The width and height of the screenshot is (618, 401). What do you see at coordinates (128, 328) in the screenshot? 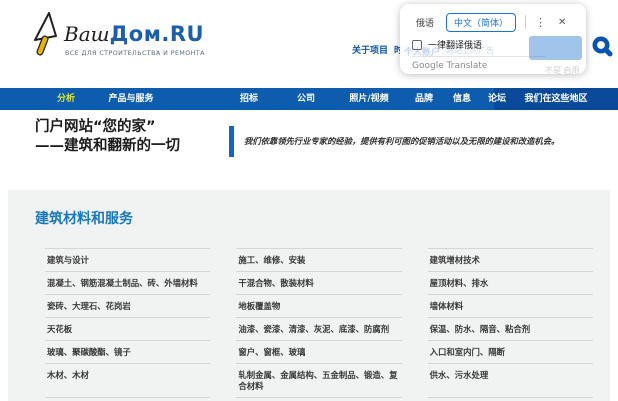
I see `category-link: 天花板` at bounding box center [128, 328].